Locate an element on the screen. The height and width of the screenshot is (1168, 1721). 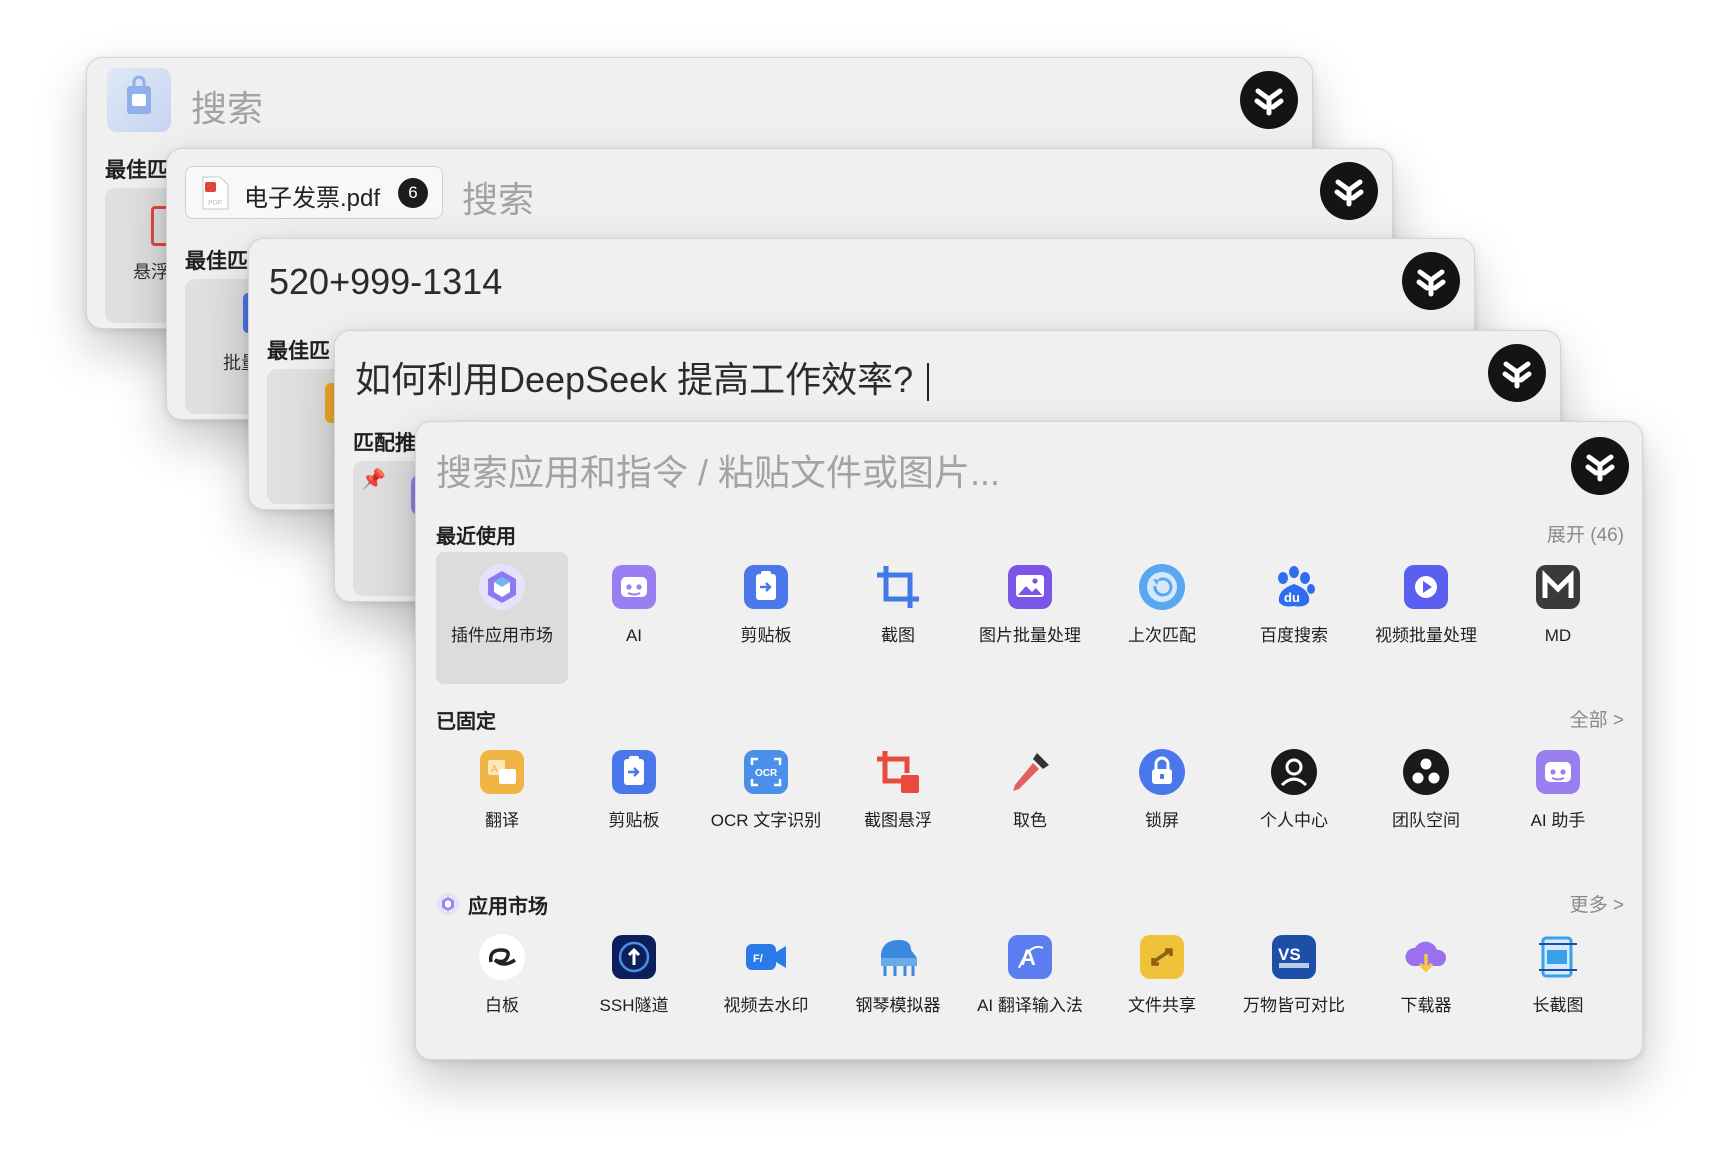
recent-item: 剪贴板 is located at coordinates (766, 618).